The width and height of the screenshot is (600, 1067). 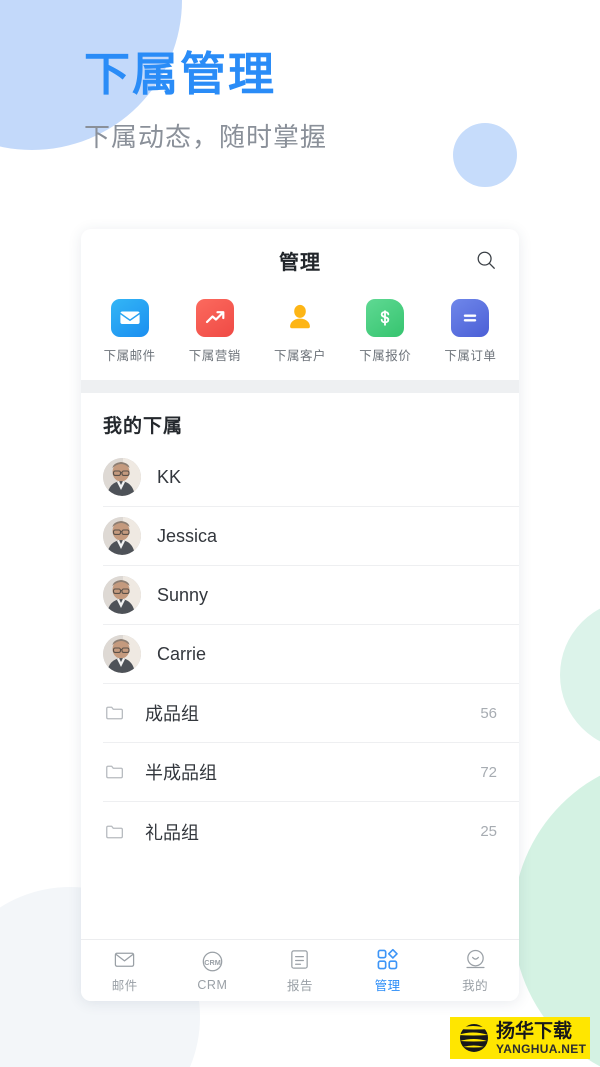 I want to click on watermark-en: YANGHUA.NET, so click(x=541, y=1048).